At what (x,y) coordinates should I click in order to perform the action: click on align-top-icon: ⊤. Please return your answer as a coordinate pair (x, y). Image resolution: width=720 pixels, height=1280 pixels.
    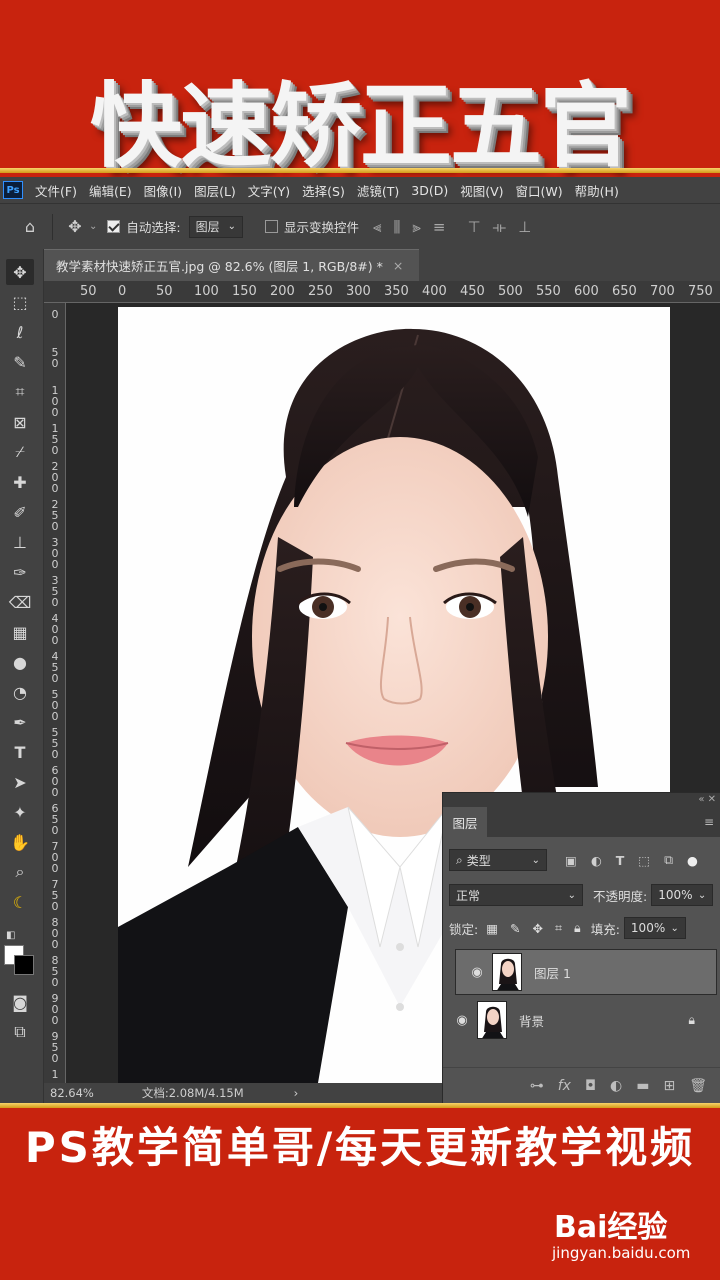
    Looking at the image, I should click on (473, 227).